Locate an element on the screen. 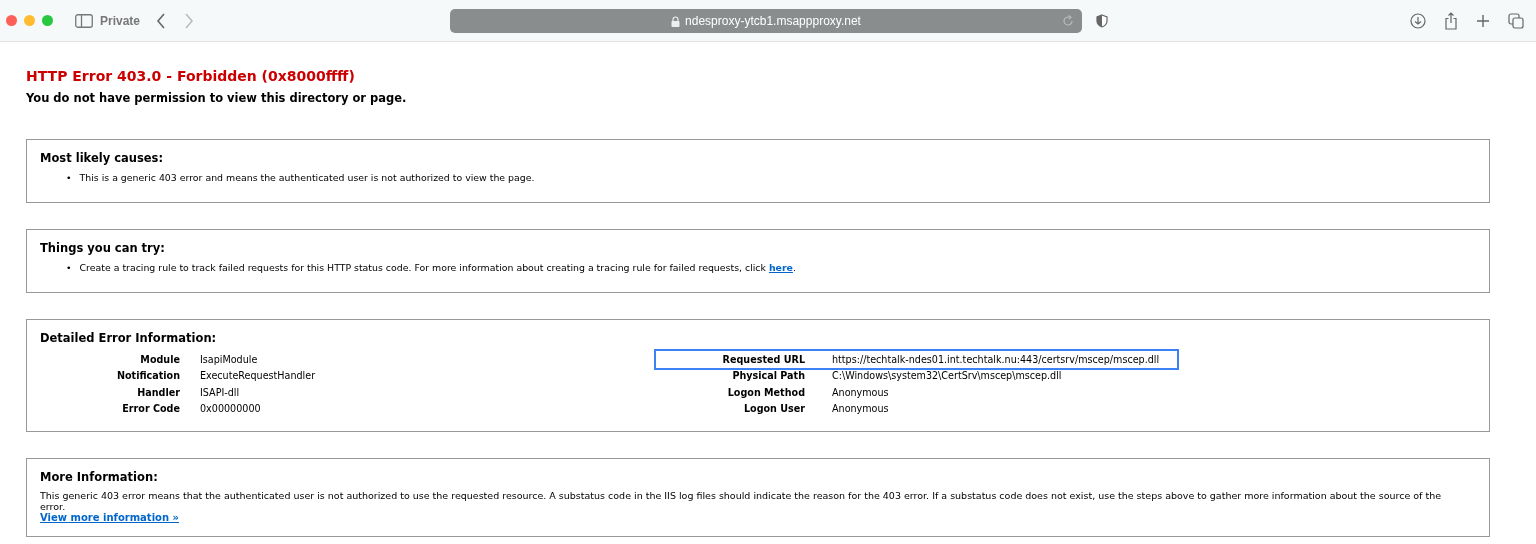  panel-heading: Detailed Error Information: is located at coordinates (129, 338).